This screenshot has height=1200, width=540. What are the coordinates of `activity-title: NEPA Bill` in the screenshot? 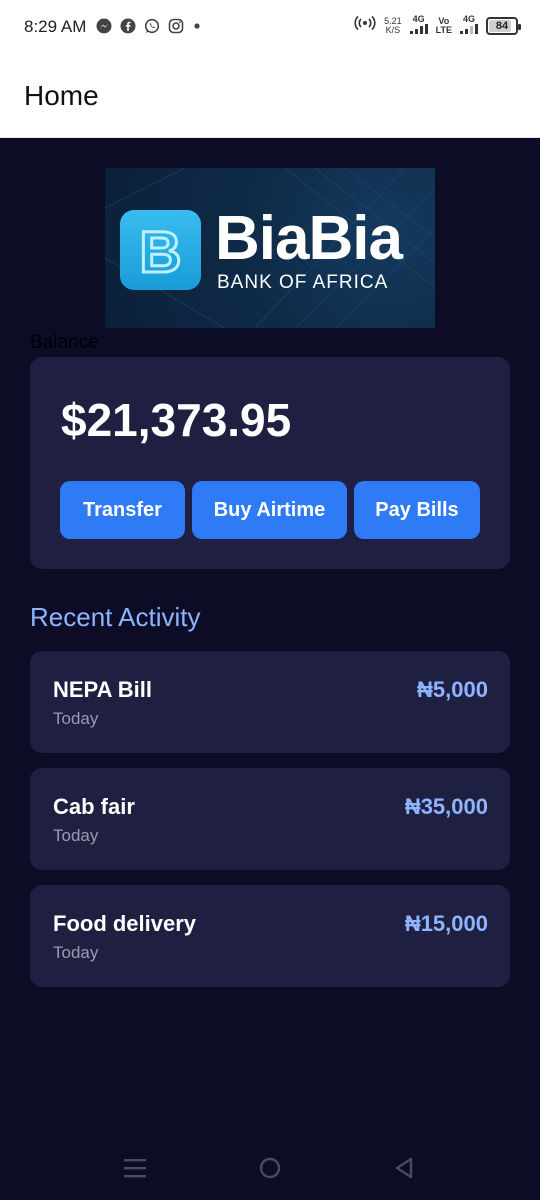 It's located at (103, 689).